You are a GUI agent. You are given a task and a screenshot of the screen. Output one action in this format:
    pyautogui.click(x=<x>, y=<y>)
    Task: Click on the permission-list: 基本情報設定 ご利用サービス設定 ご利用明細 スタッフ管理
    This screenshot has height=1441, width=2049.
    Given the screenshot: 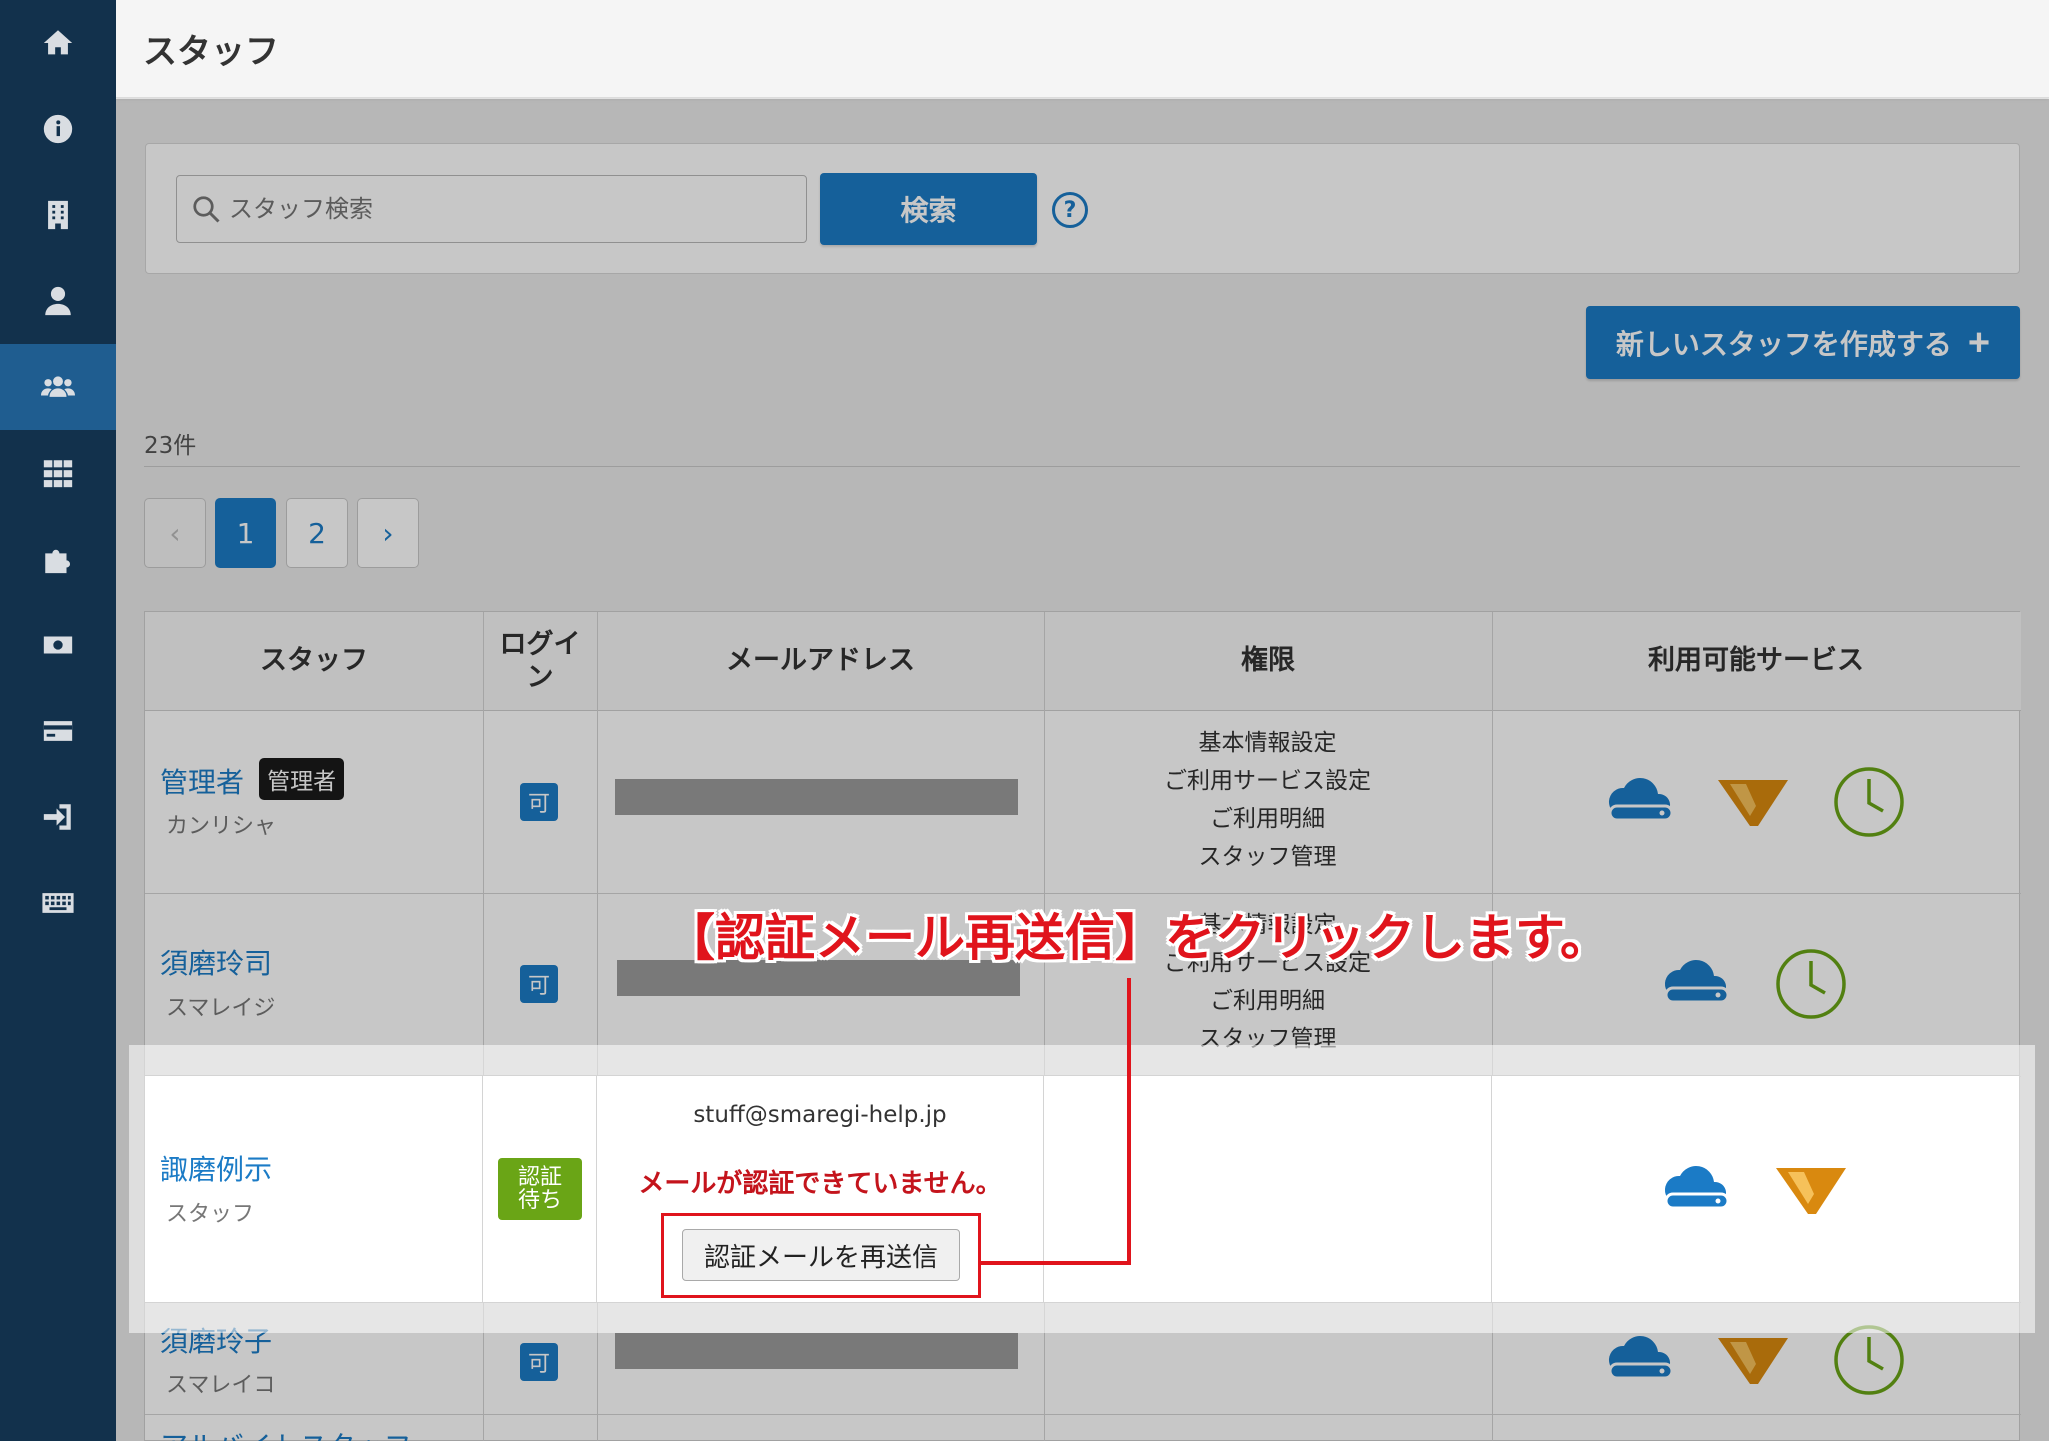 What is the action you would take?
    pyautogui.click(x=1267, y=800)
    